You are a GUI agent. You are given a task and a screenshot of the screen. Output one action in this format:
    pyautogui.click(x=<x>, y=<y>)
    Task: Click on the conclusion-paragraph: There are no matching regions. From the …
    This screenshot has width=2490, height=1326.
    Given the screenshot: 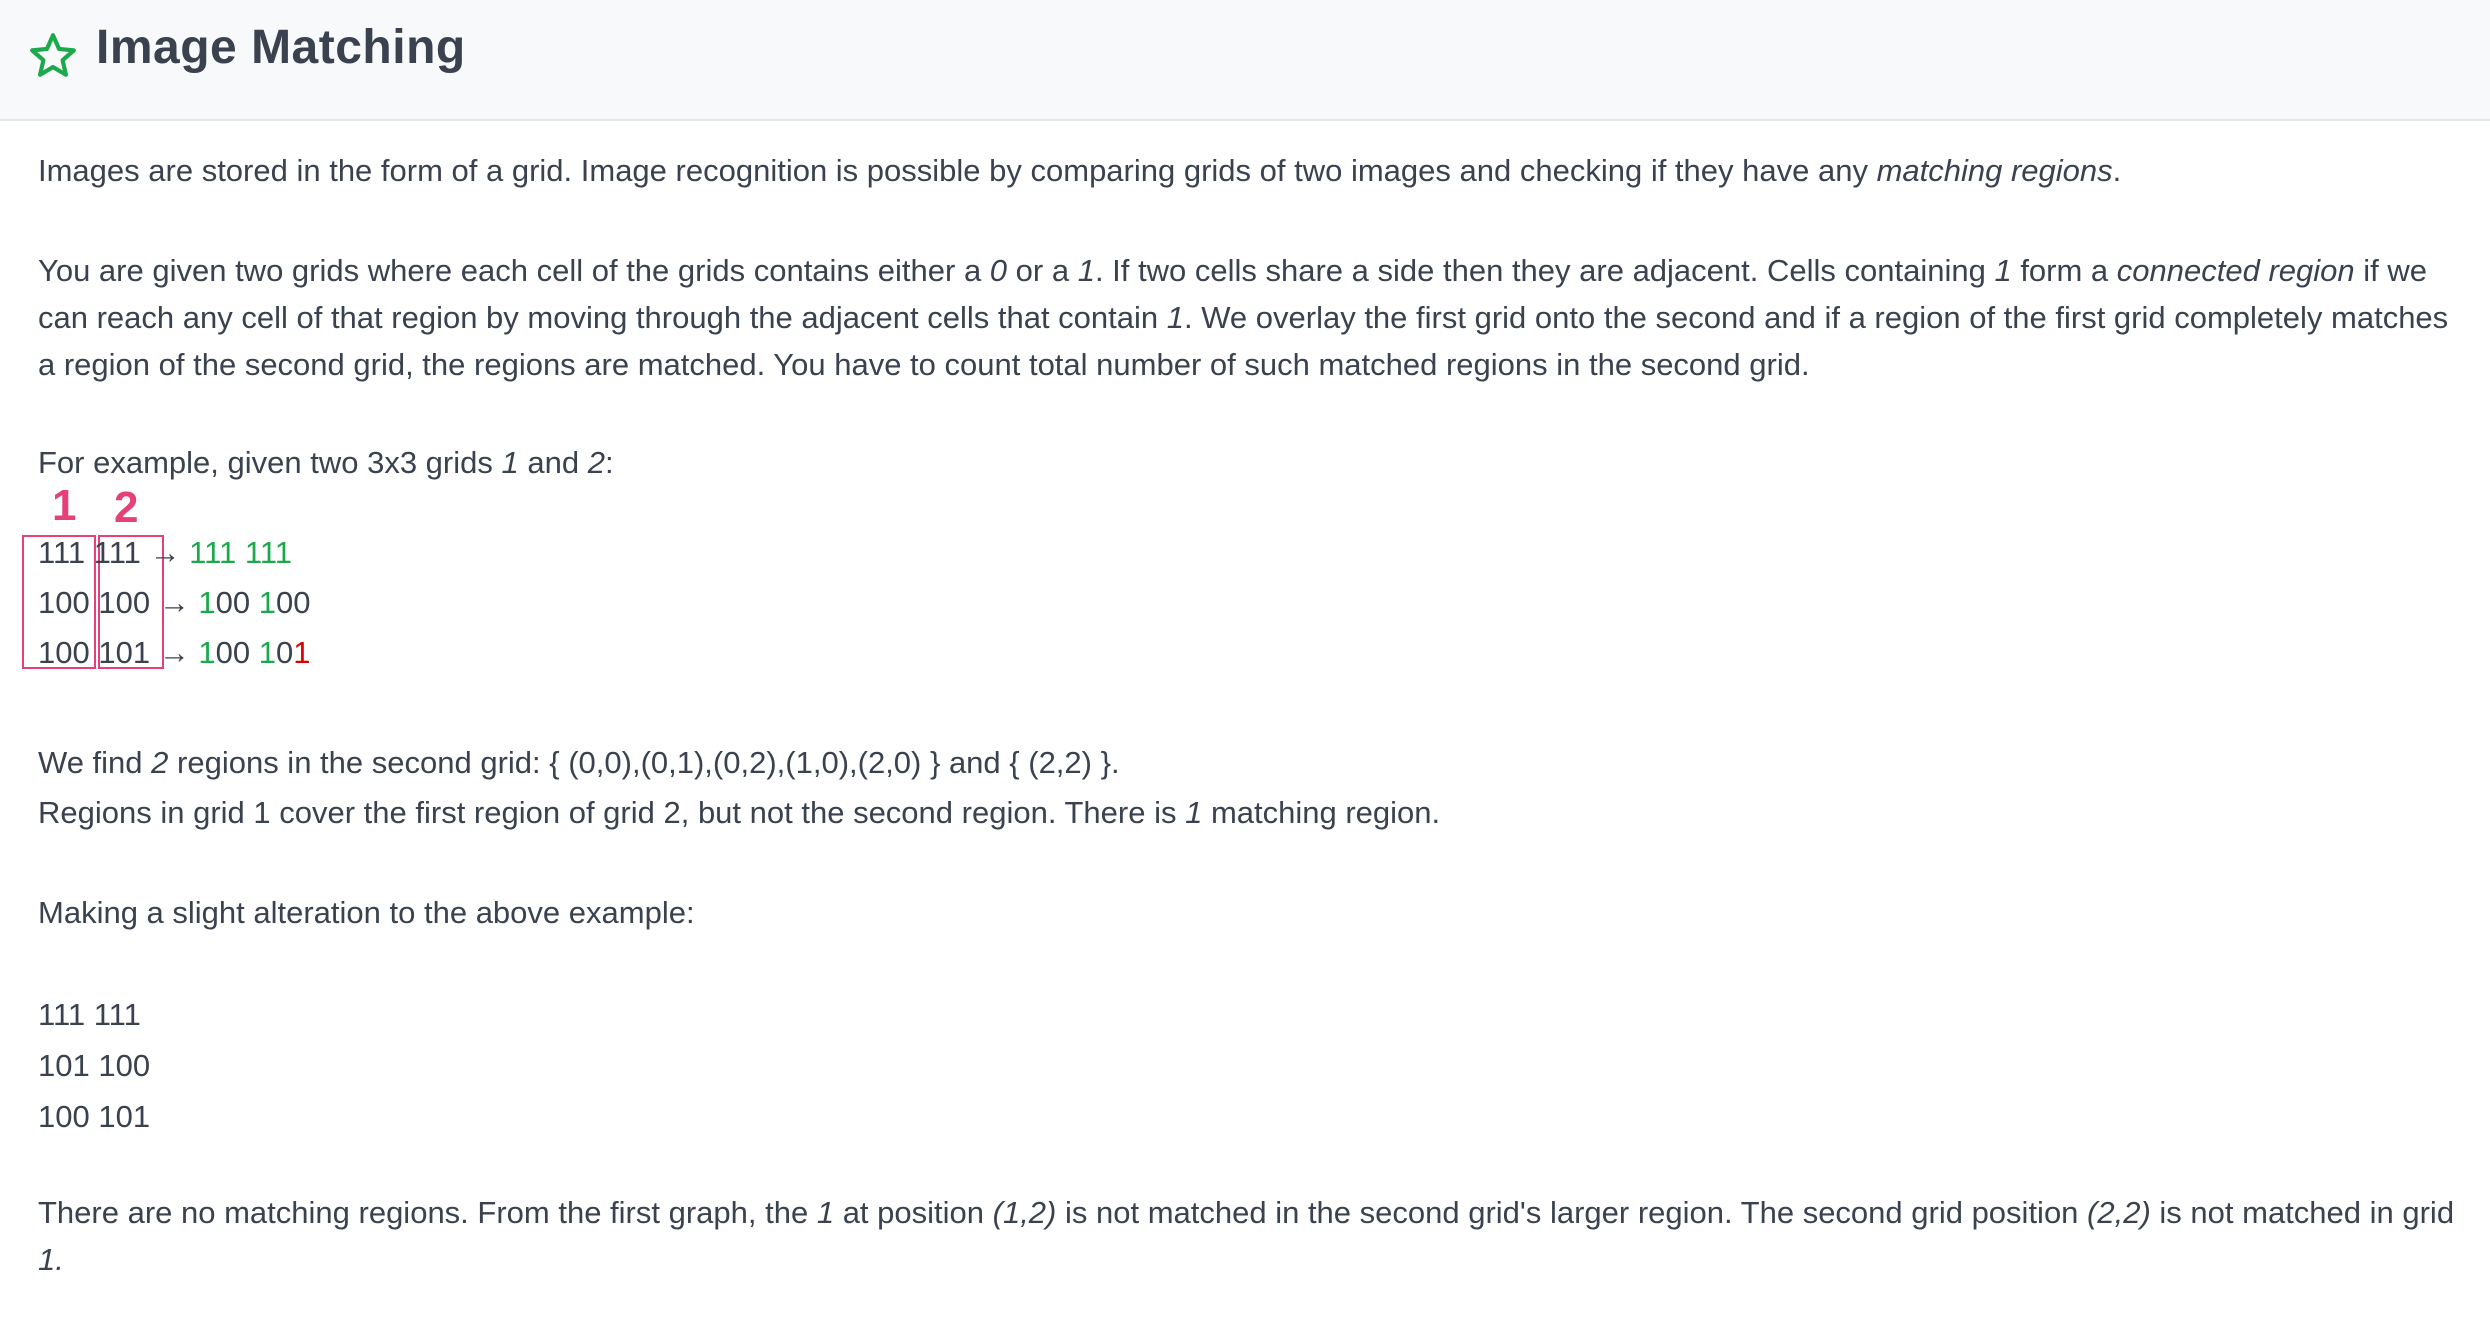 What is the action you would take?
    pyautogui.click(x=1246, y=1236)
    